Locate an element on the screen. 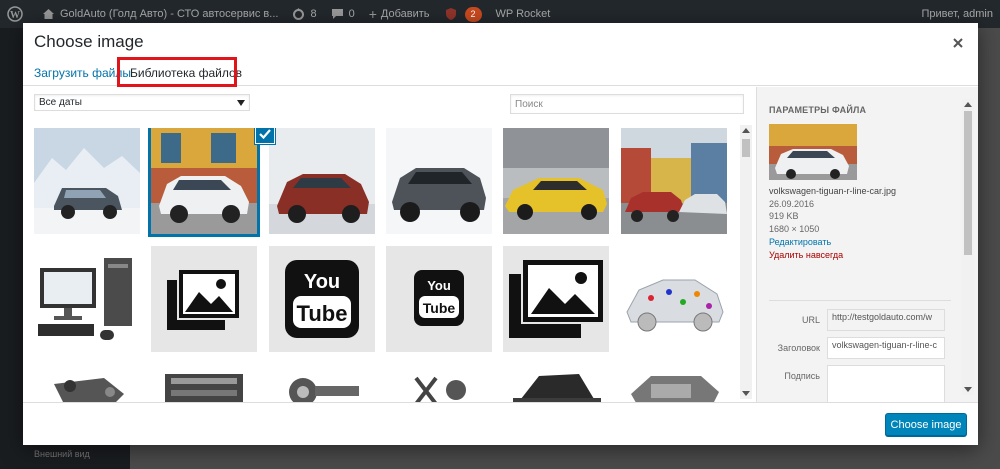 Image resolution: width=1000 pixels, height=469 pixels. admin-menu-background is located at coordinates (11, 248).